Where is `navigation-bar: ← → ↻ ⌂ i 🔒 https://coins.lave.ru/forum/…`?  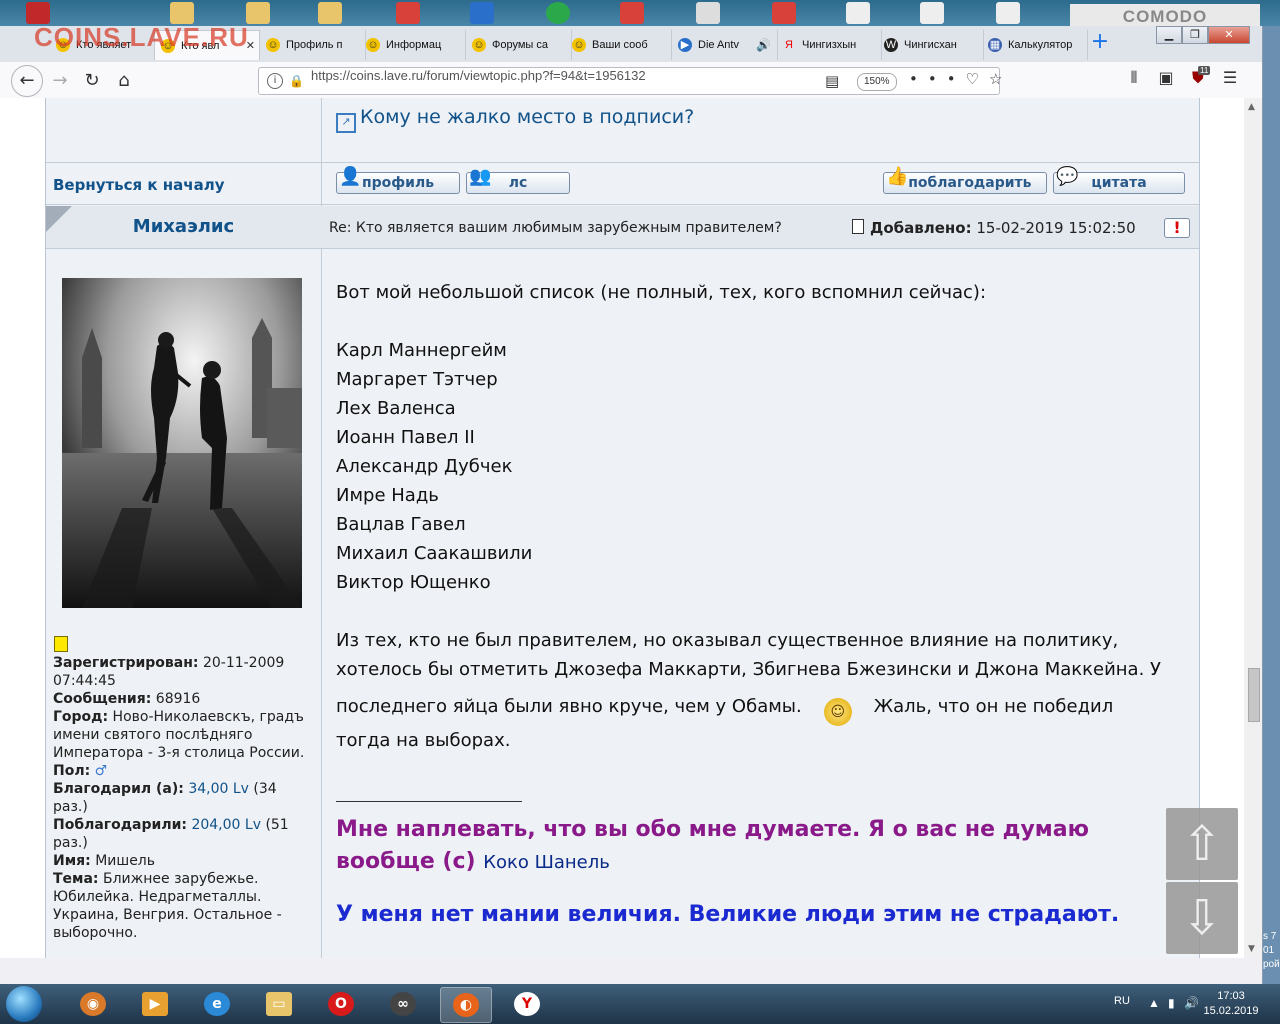 navigation-bar: ← → ↻ ⌂ i 🔒 https://coins.lave.ru/forum/… is located at coordinates (631, 81).